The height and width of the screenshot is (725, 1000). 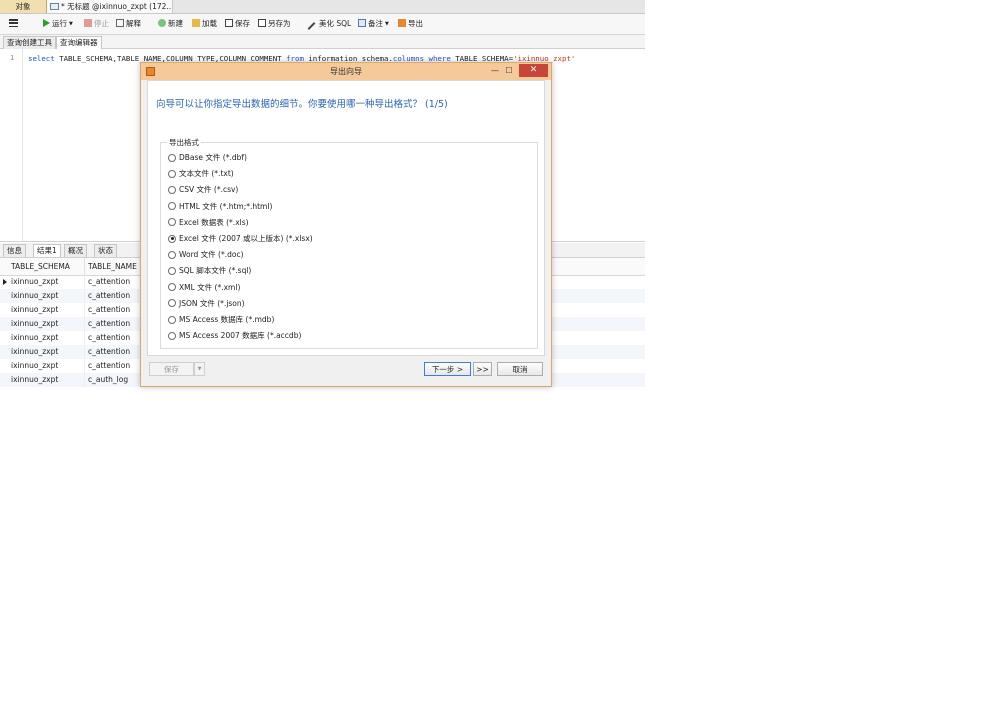 What do you see at coordinates (214, 222) in the screenshot?
I see `option-label: Excel 数据表 (*.xls)` at bounding box center [214, 222].